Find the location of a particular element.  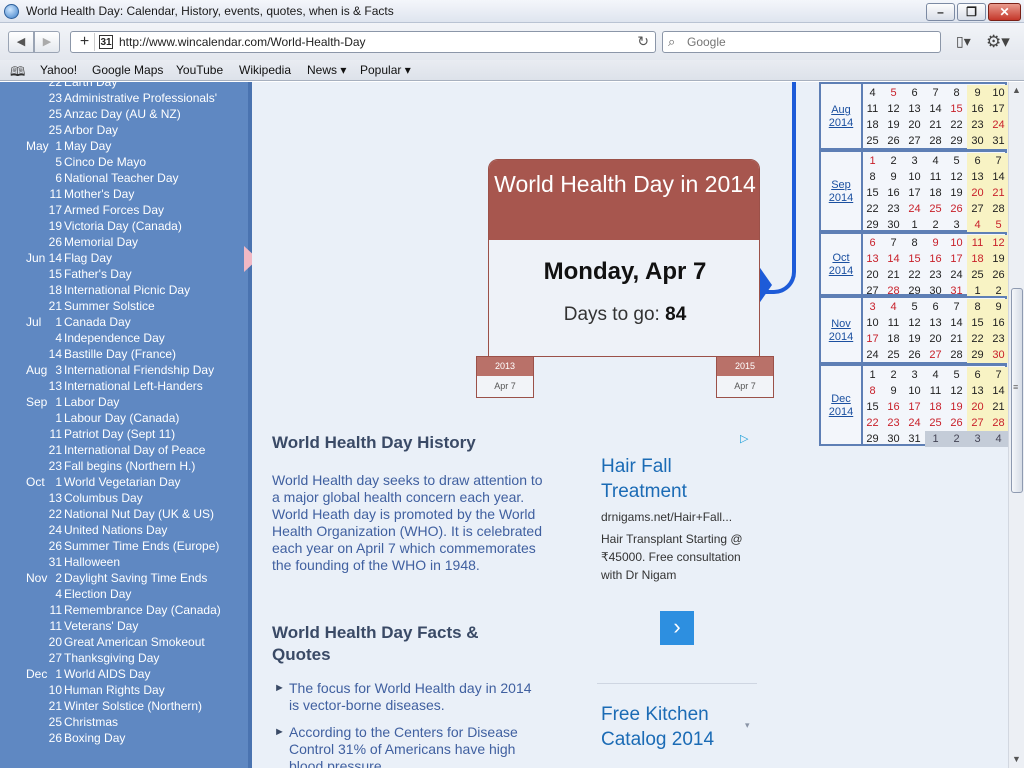

holiday-item: 21 International Day of Peace is located at coordinates (124, 450).